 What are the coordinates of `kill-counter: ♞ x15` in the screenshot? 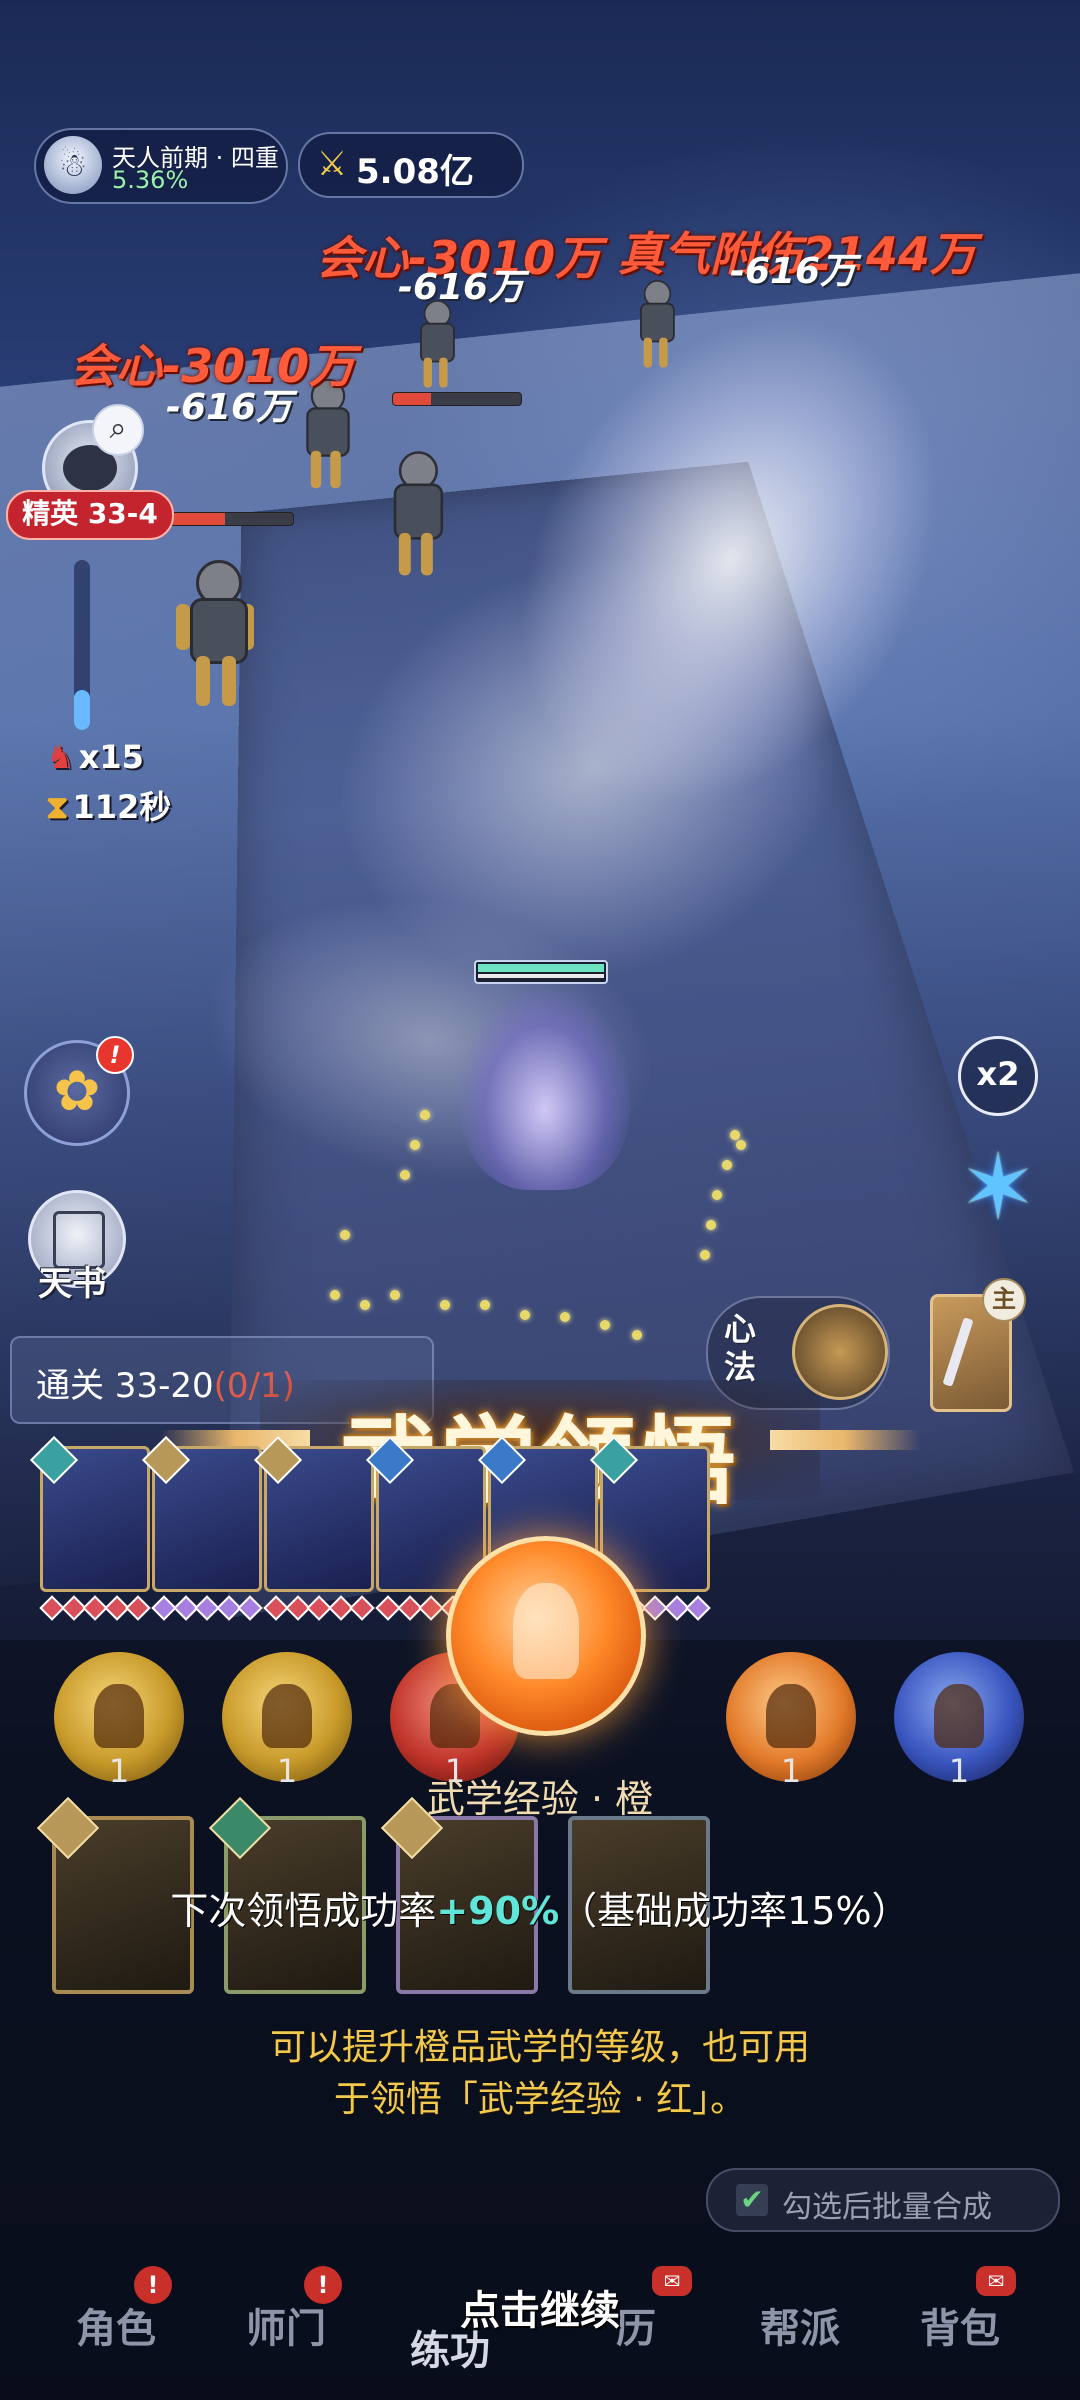 It's located at (95, 757).